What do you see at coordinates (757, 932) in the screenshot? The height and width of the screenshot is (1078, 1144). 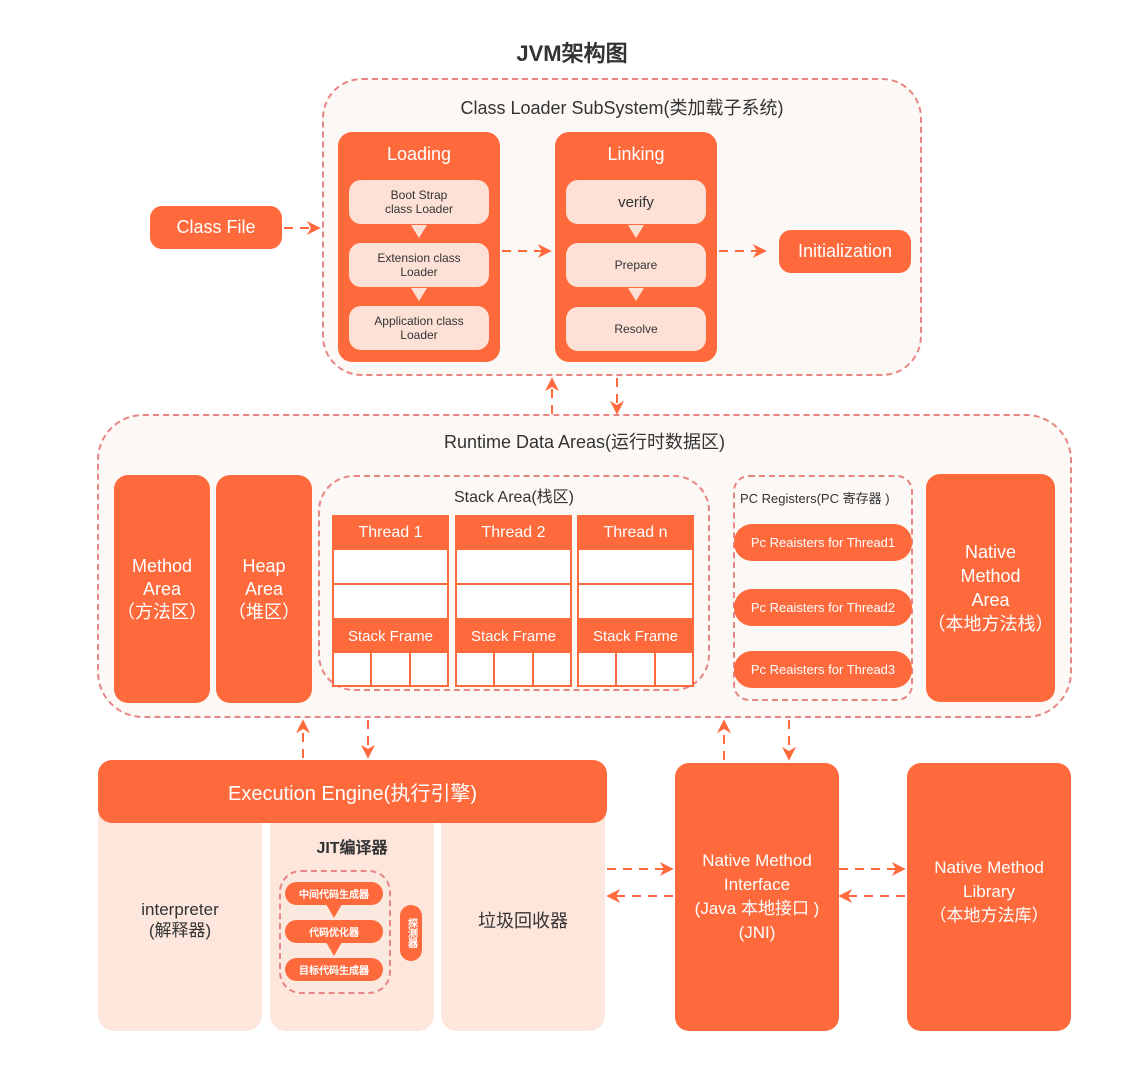 I see `jni-line4: (JNI)` at bounding box center [757, 932].